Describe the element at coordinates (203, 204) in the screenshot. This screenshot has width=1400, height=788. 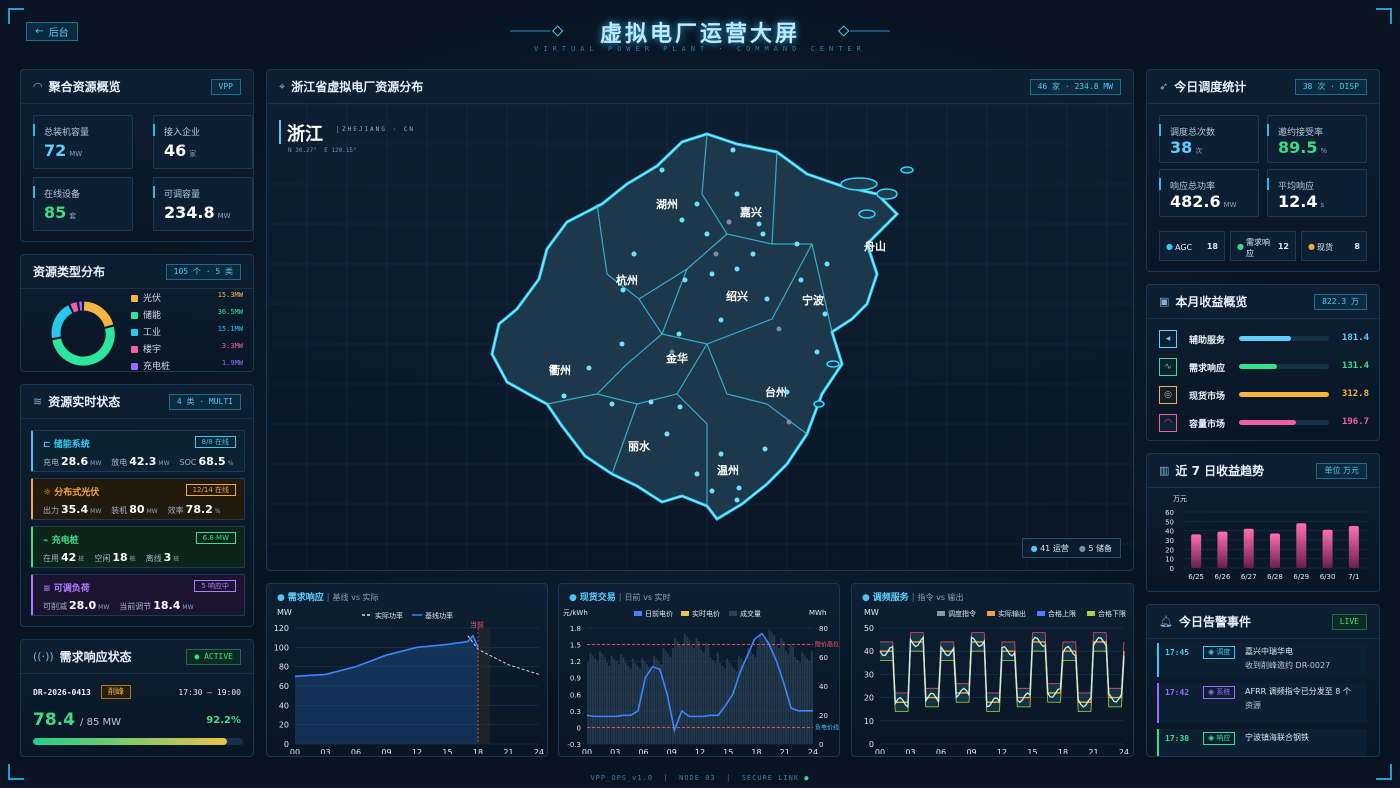
I see `overview-card: 可调容量 234.8 MW` at that location.